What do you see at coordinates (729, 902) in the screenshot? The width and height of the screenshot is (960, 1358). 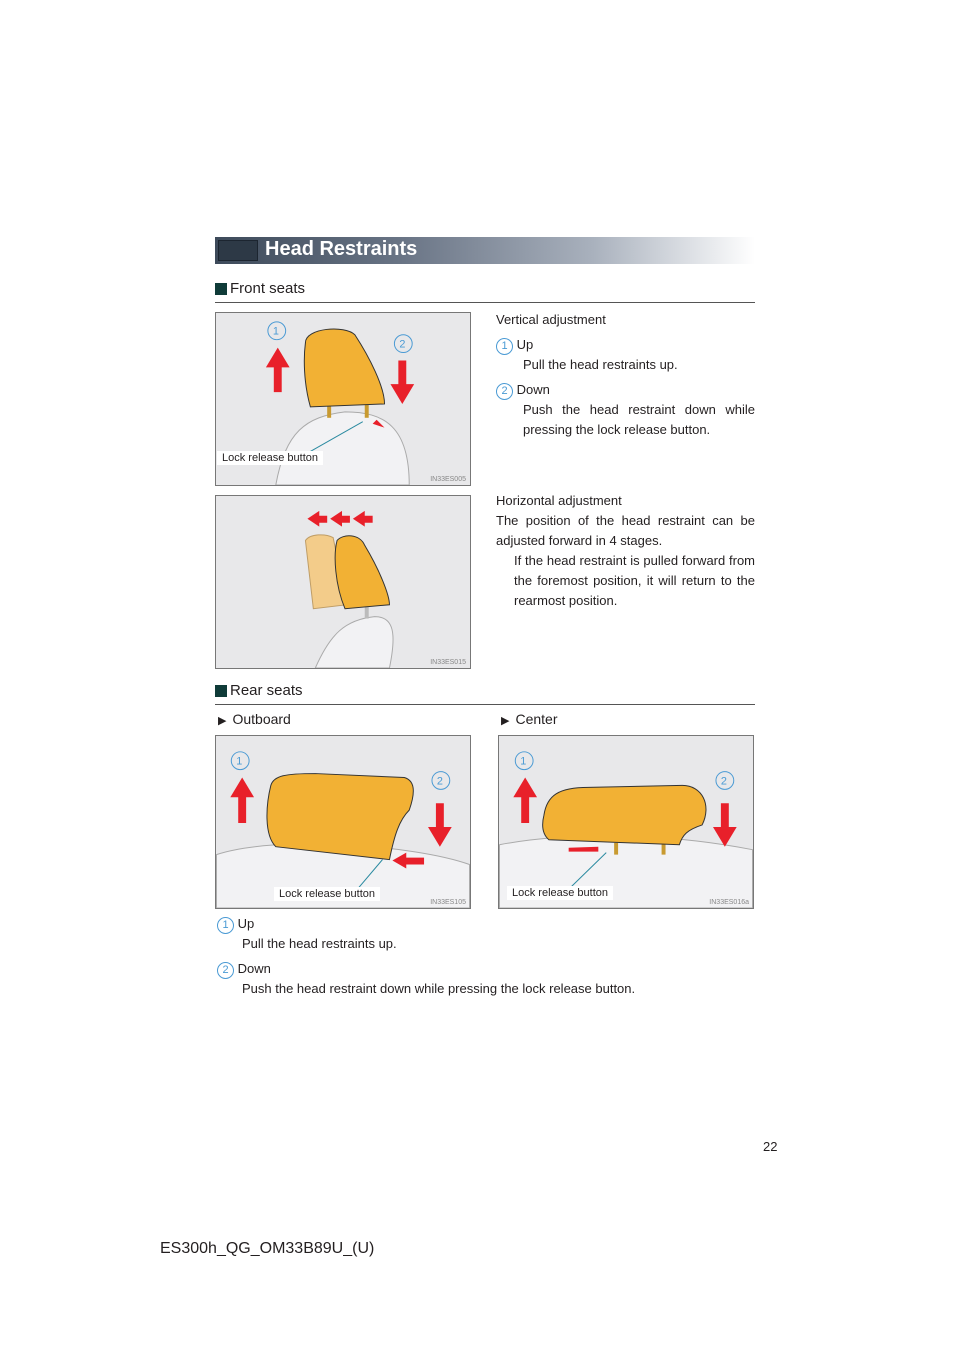 I see `figure-code: IN33ES016a` at bounding box center [729, 902].